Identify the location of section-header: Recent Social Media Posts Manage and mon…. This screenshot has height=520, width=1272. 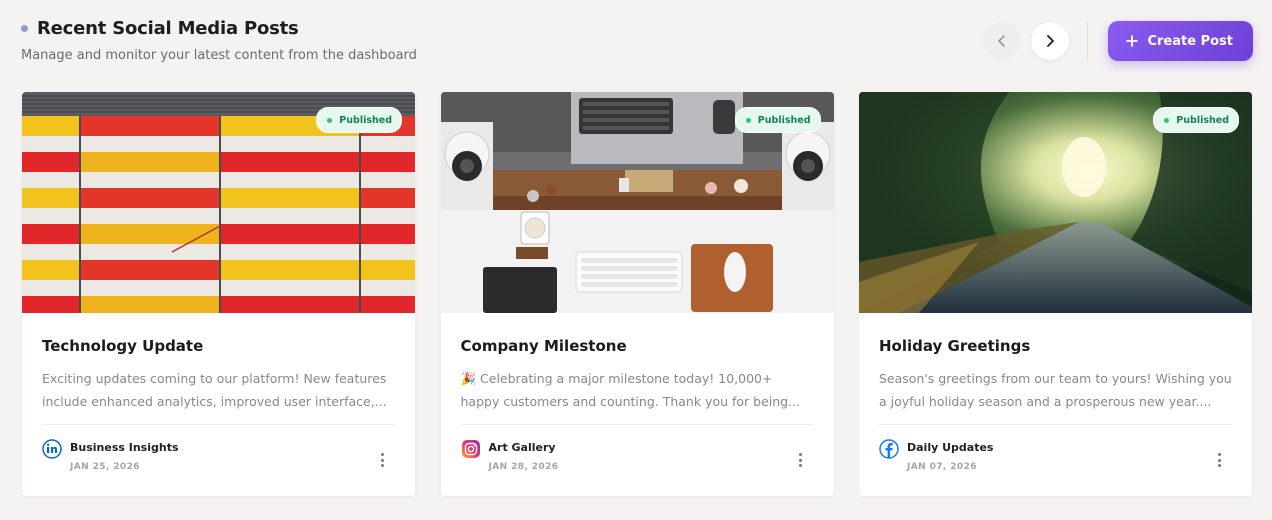
(637, 48).